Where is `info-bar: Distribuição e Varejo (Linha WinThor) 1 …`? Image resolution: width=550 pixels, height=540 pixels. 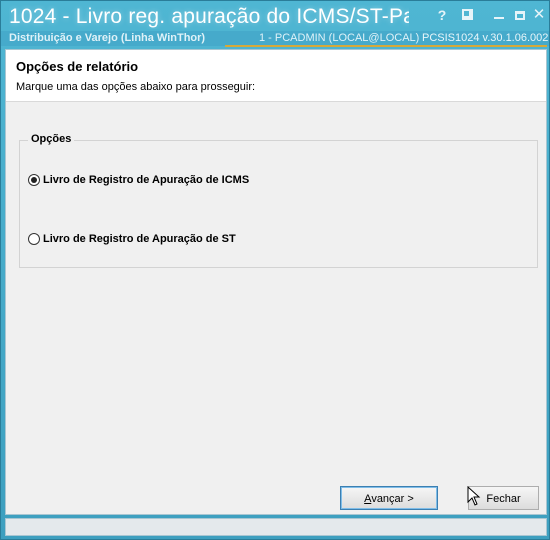 info-bar: Distribuição e Varejo (Linha WinThor) 1 … is located at coordinates (275, 38).